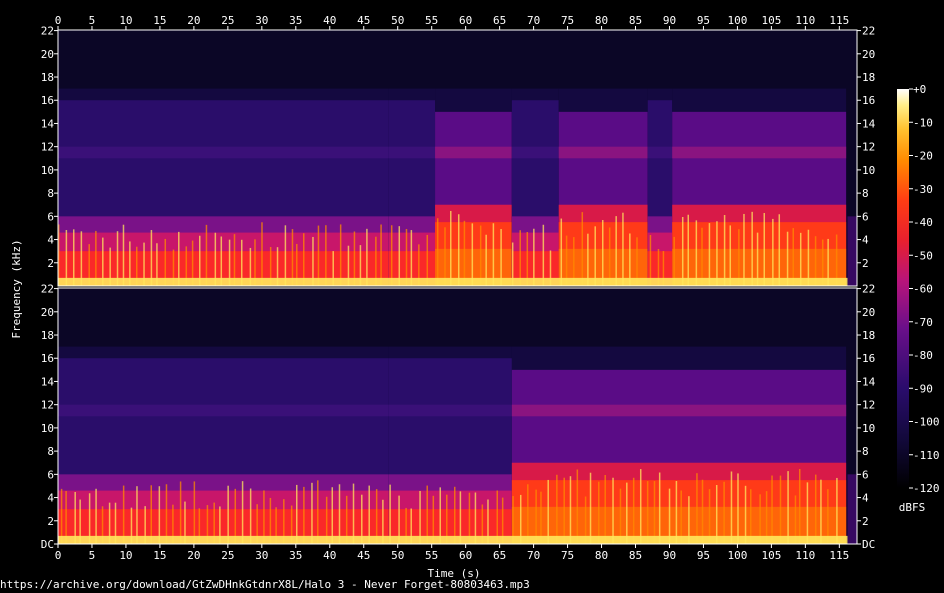 This screenshot has width=944, height=593. Describe the element at coordinates (193, 20) in the screenshot. I see `x-tick-label-top: 20` at that location.